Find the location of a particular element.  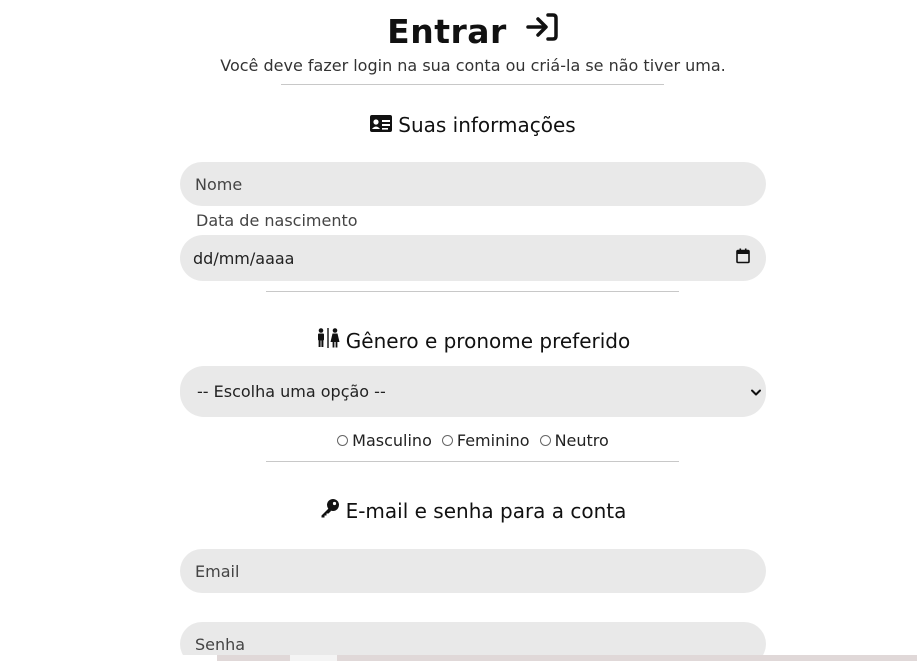

name-input-placeholder: Nome is located at coordinates (219, 184).